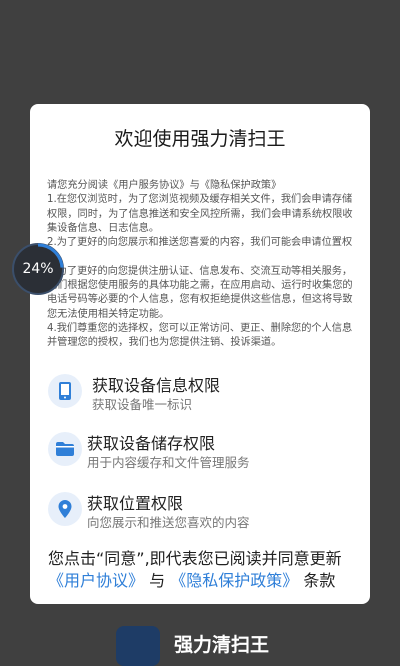  Describe the element at coordinates (164, 185) in the screenshot. I see `terms-line: 请您充分阅读《用户服务协议》与《隐私保护政策》` at that location.